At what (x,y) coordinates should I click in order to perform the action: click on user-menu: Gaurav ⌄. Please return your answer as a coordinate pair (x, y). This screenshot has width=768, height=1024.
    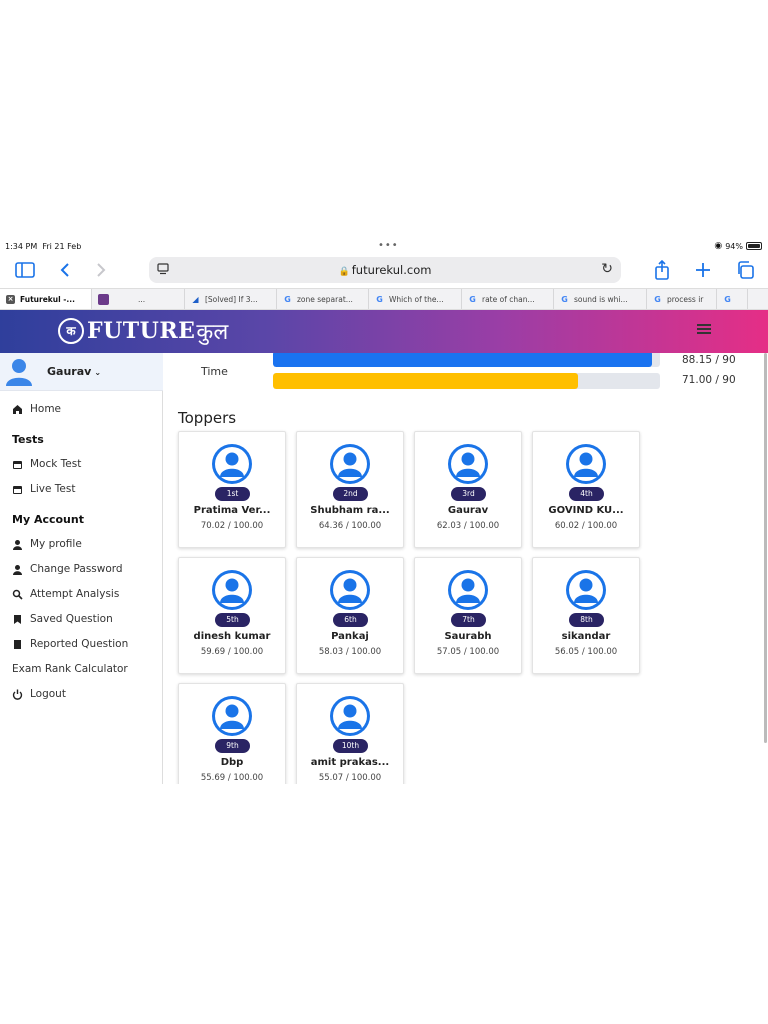
    Looking at the image, I should click on (81, 372).